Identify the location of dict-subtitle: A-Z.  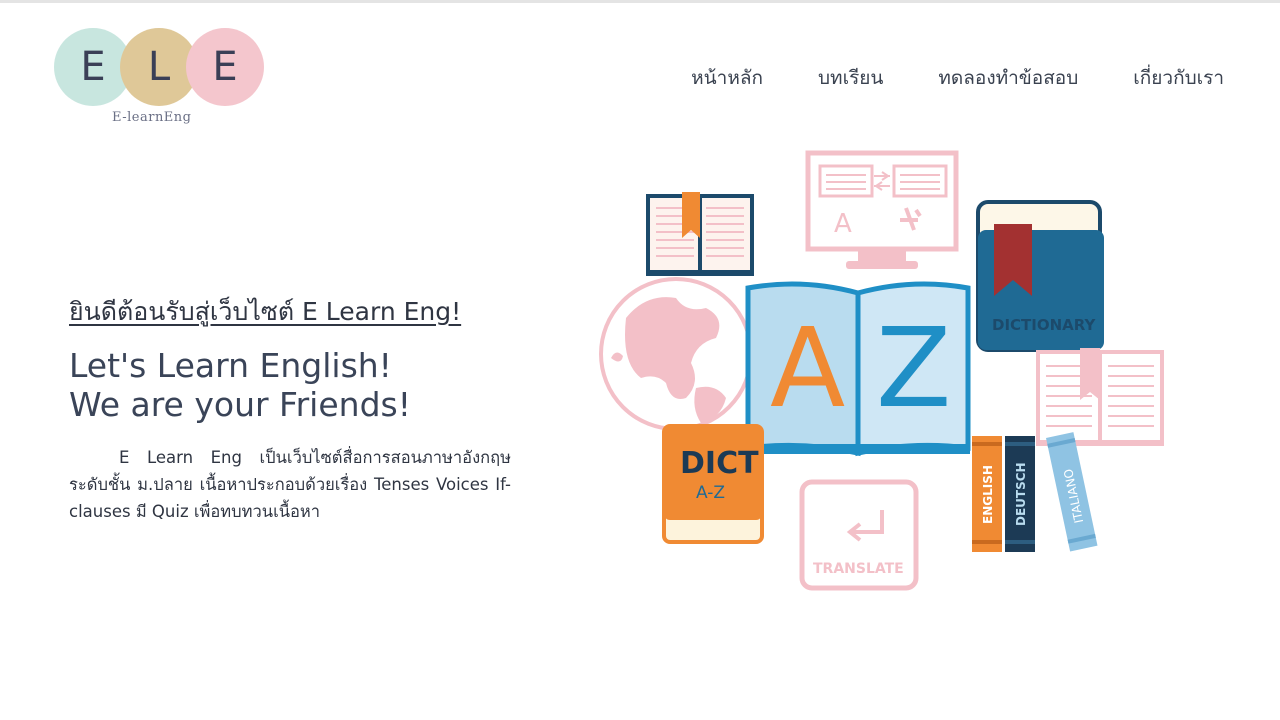
(710, 493).